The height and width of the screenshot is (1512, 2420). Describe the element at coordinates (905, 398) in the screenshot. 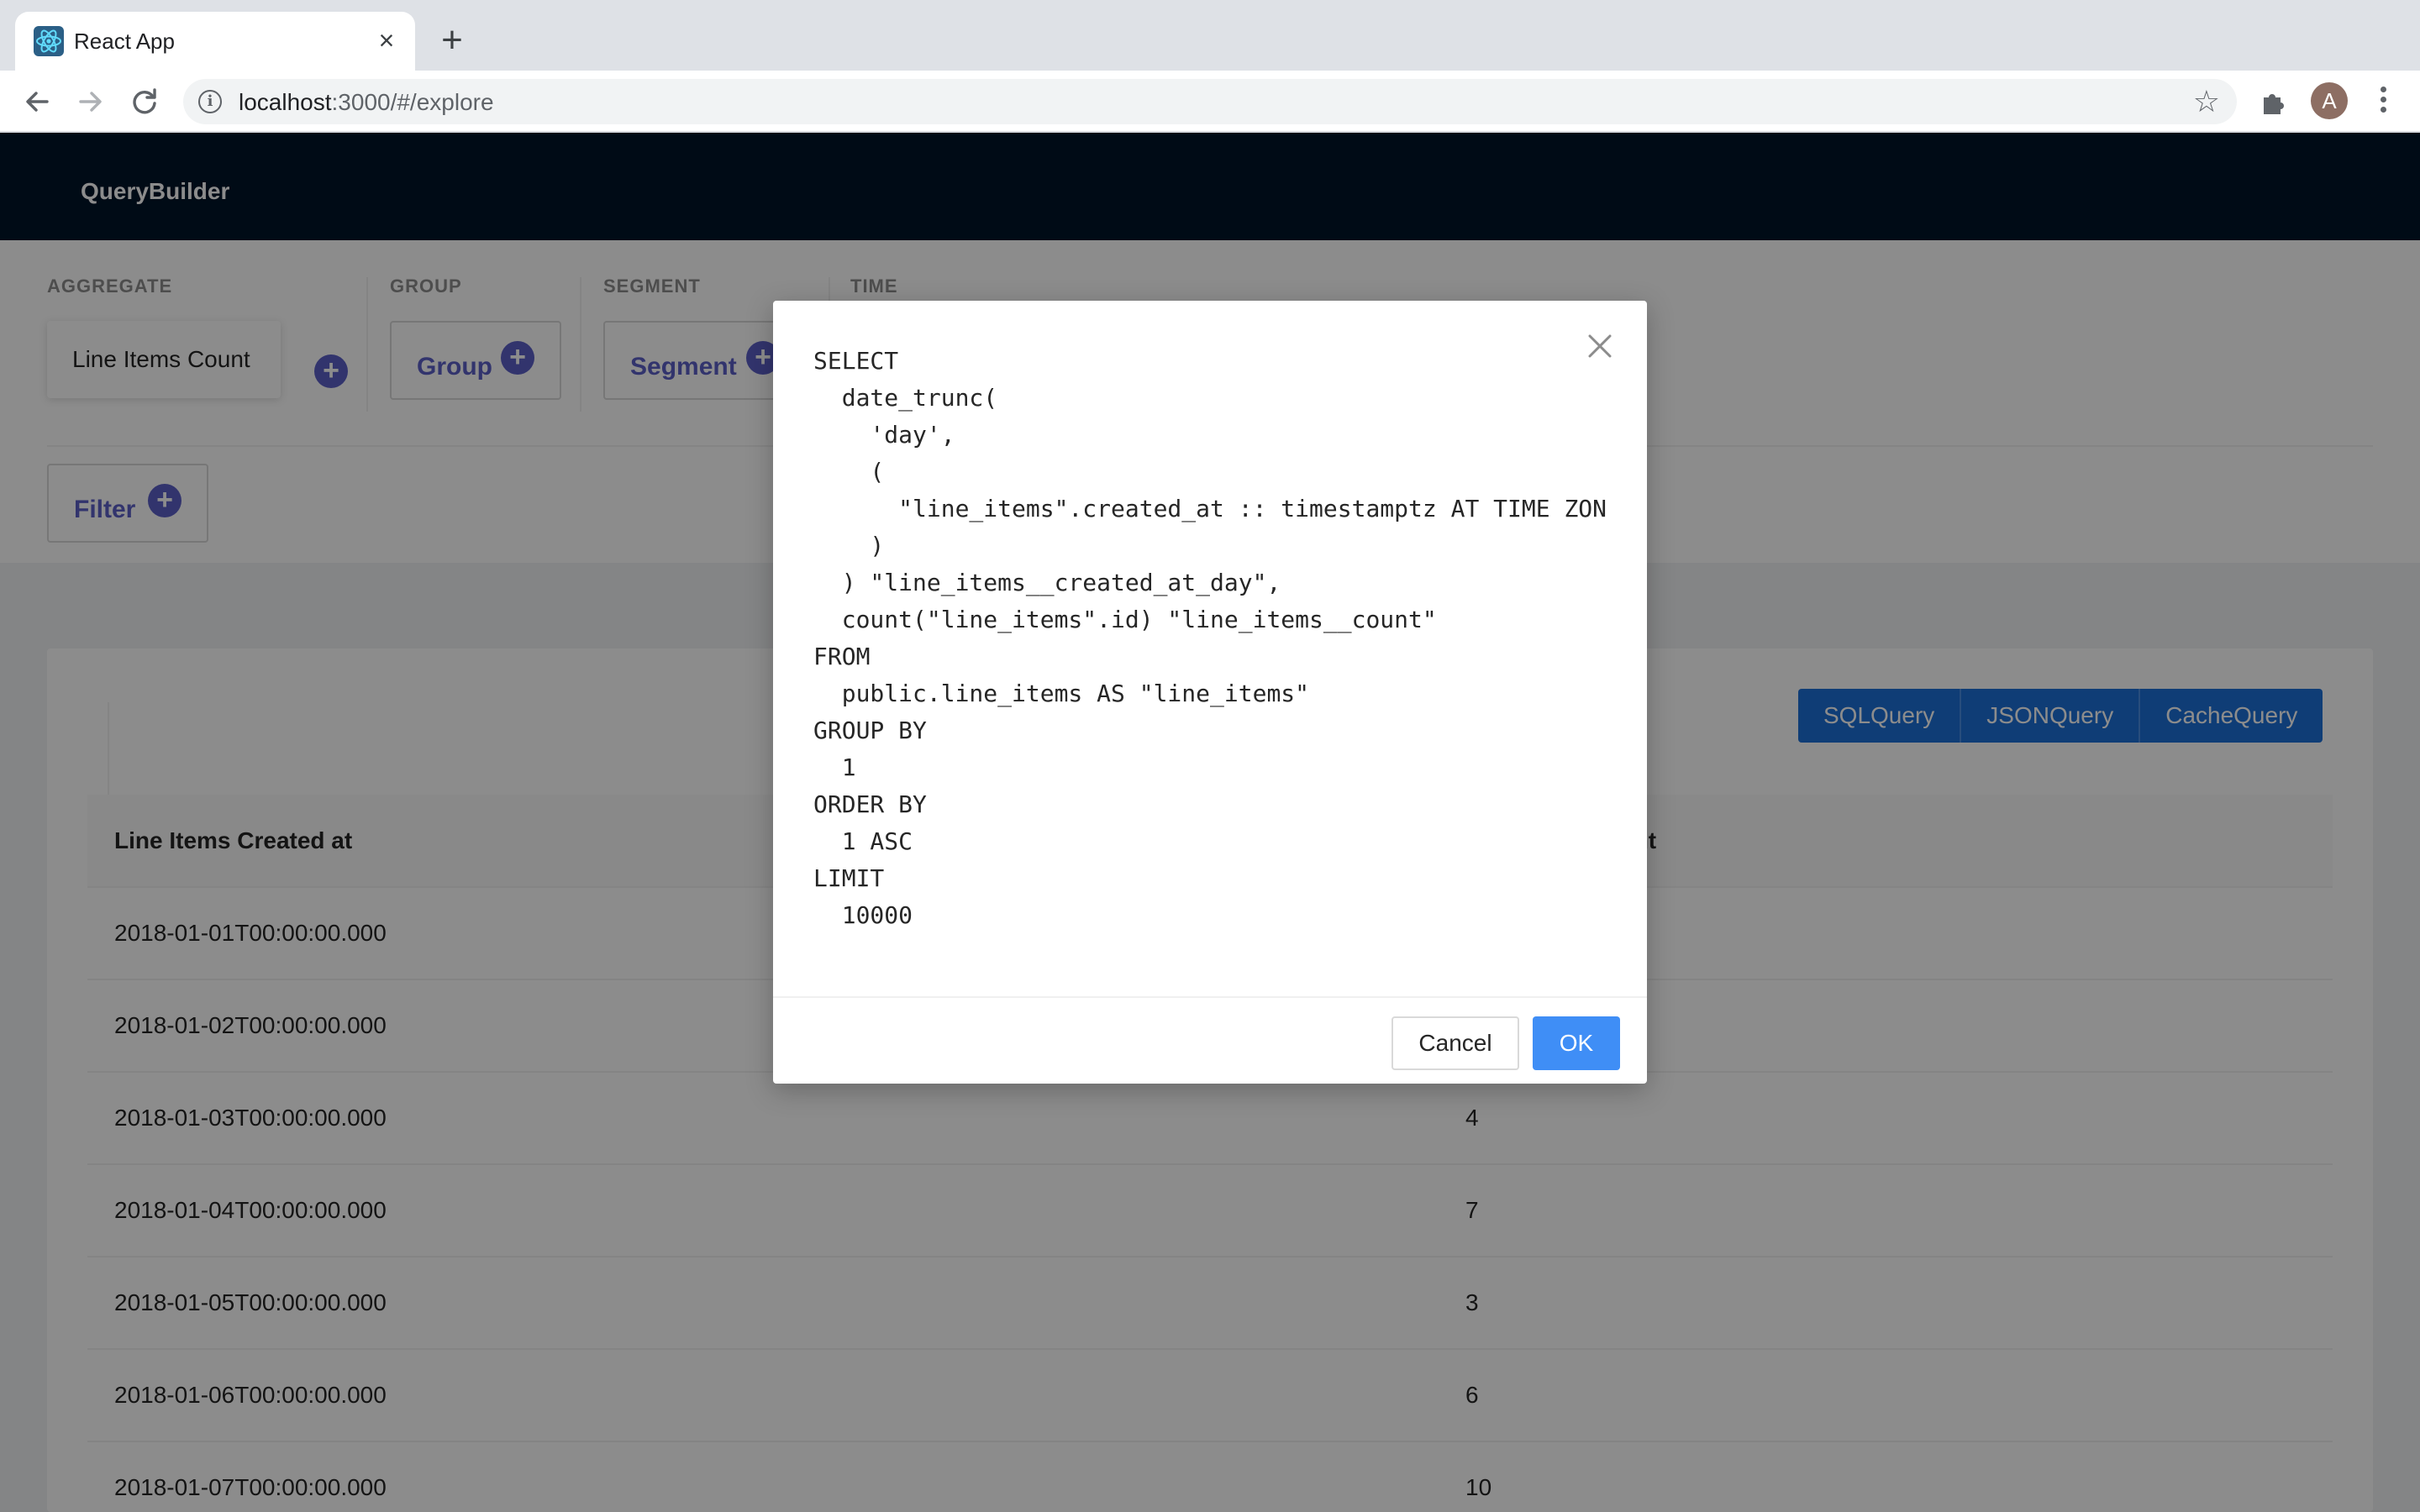

I see `sql-line: date_trunc(` at that location.